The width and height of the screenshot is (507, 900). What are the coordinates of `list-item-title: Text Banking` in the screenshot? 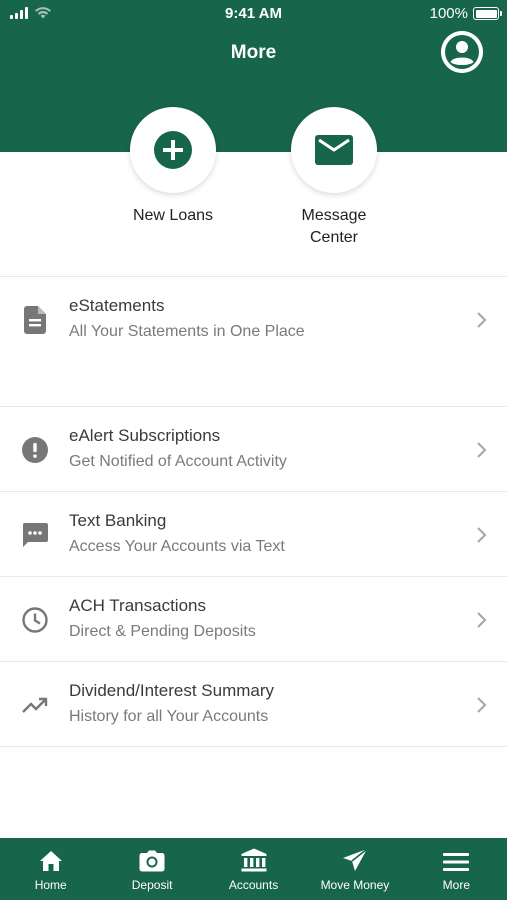 It's located at (118, 520).